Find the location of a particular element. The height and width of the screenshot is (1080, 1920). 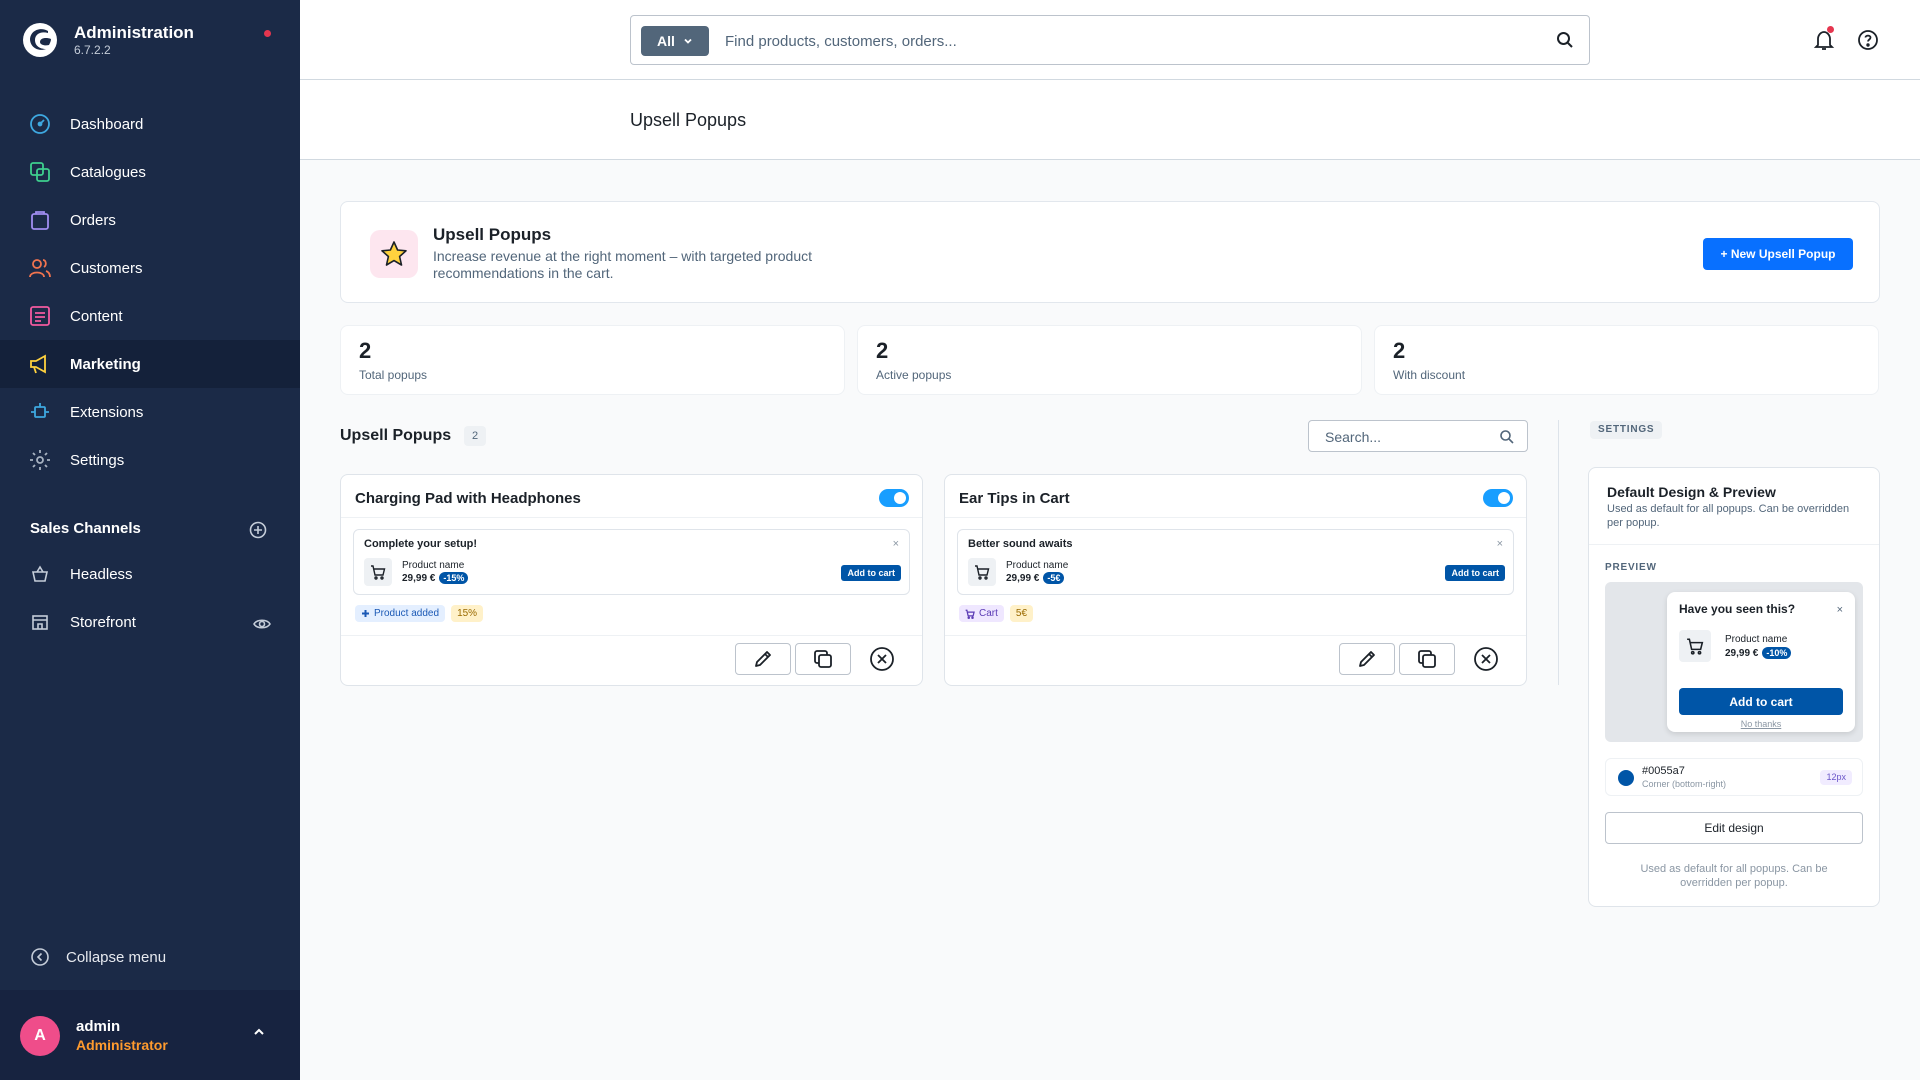

sidebar-item-settings: Settings is located at coordinates (150, 460).